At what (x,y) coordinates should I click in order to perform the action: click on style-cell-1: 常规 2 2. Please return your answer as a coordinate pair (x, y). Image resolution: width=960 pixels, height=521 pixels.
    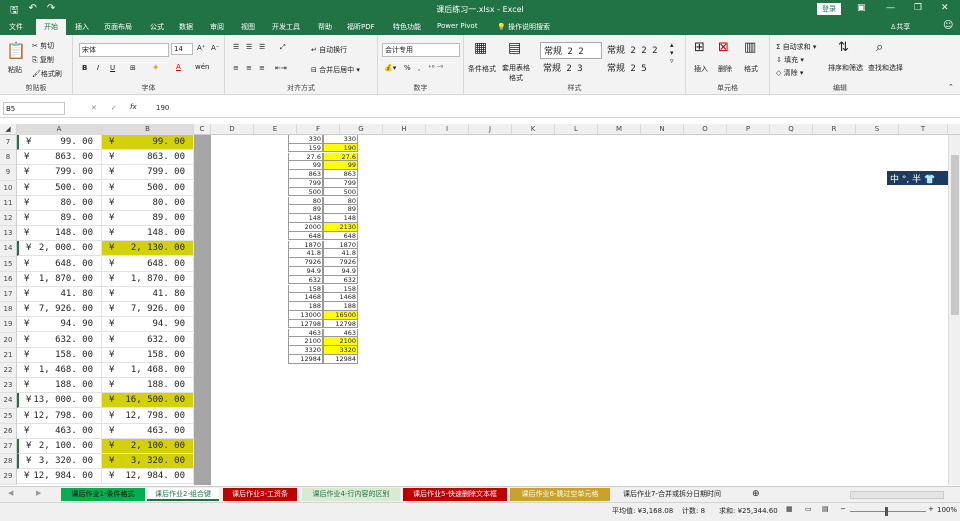
    Looking at the image, I should click on (571, 50).